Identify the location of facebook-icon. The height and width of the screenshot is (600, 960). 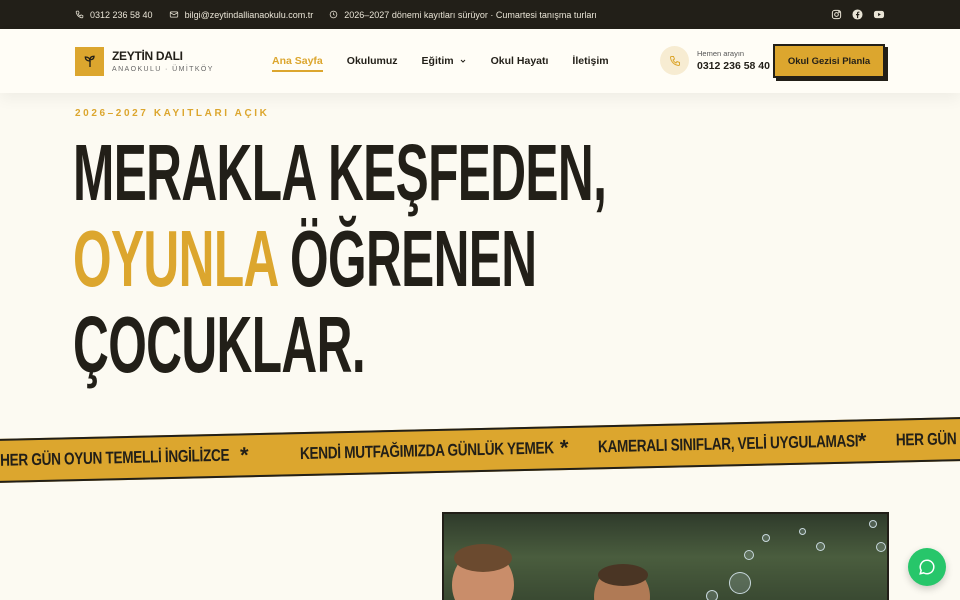
(857, 14).